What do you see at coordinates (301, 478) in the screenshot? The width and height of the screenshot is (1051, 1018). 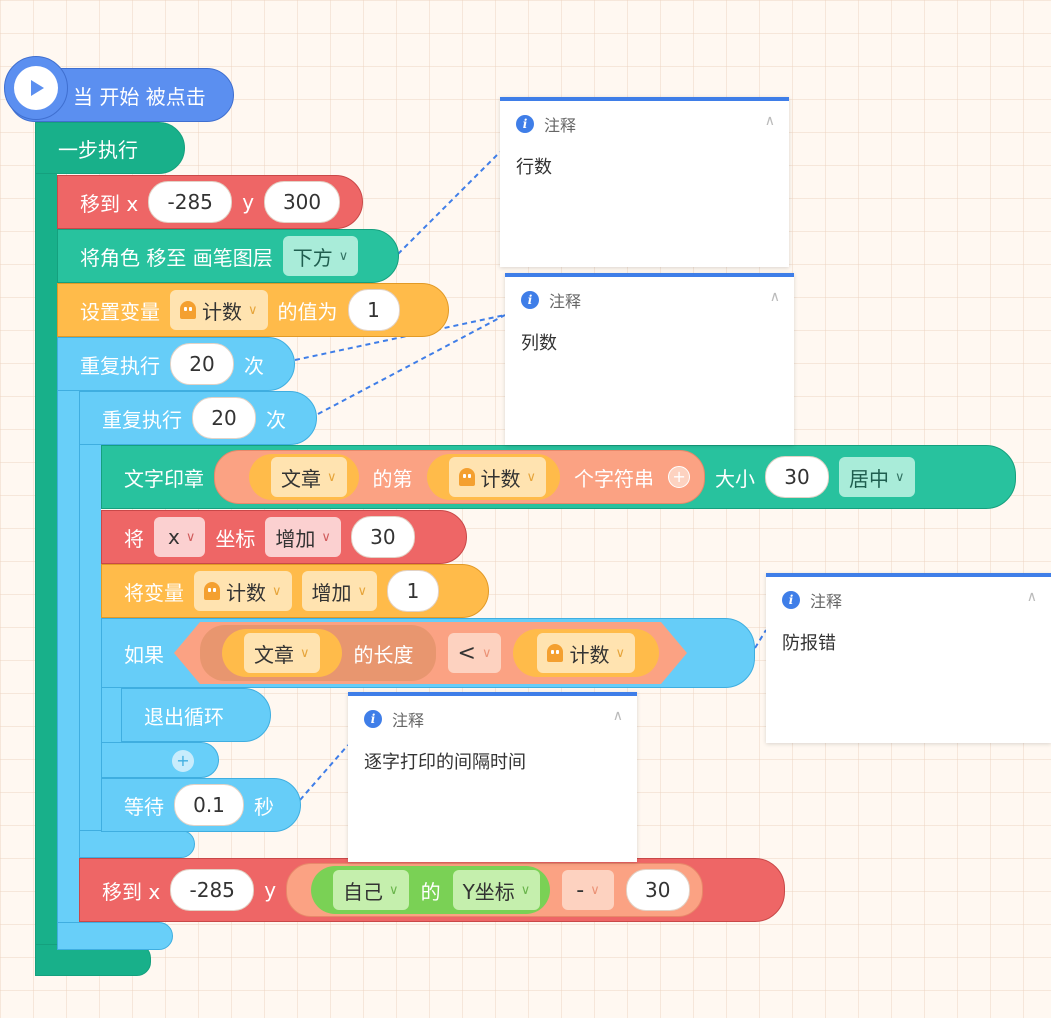 I see `article-name: 文章` at bounding box center [301, 478].